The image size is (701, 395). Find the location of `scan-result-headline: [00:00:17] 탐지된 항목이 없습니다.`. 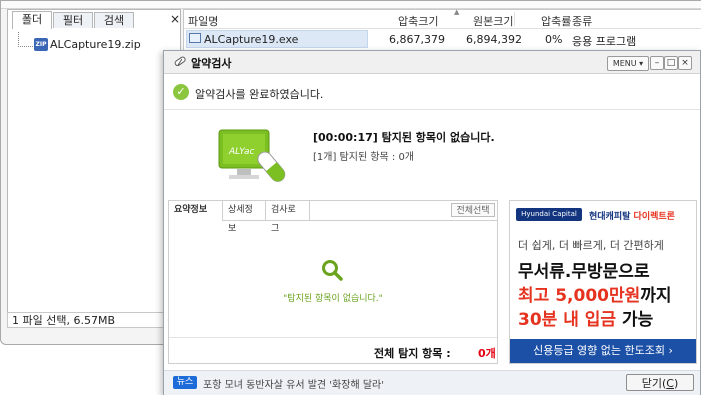

scan-result-headline: [00:00:17] 탐지된 항목이 없습니다. is located at coordinates (404, 137).